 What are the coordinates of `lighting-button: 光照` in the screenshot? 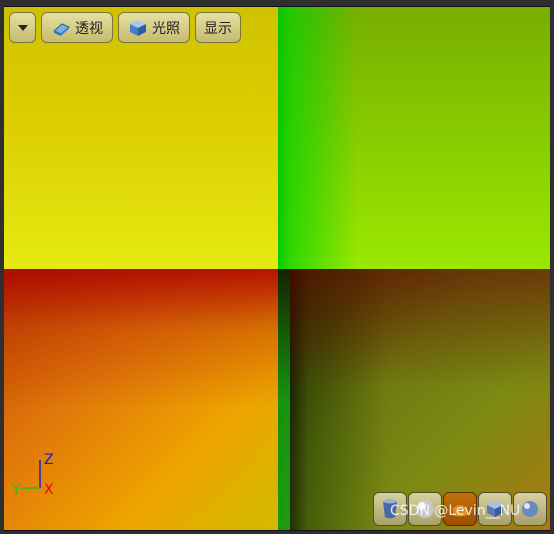 It's located at (154, 27).